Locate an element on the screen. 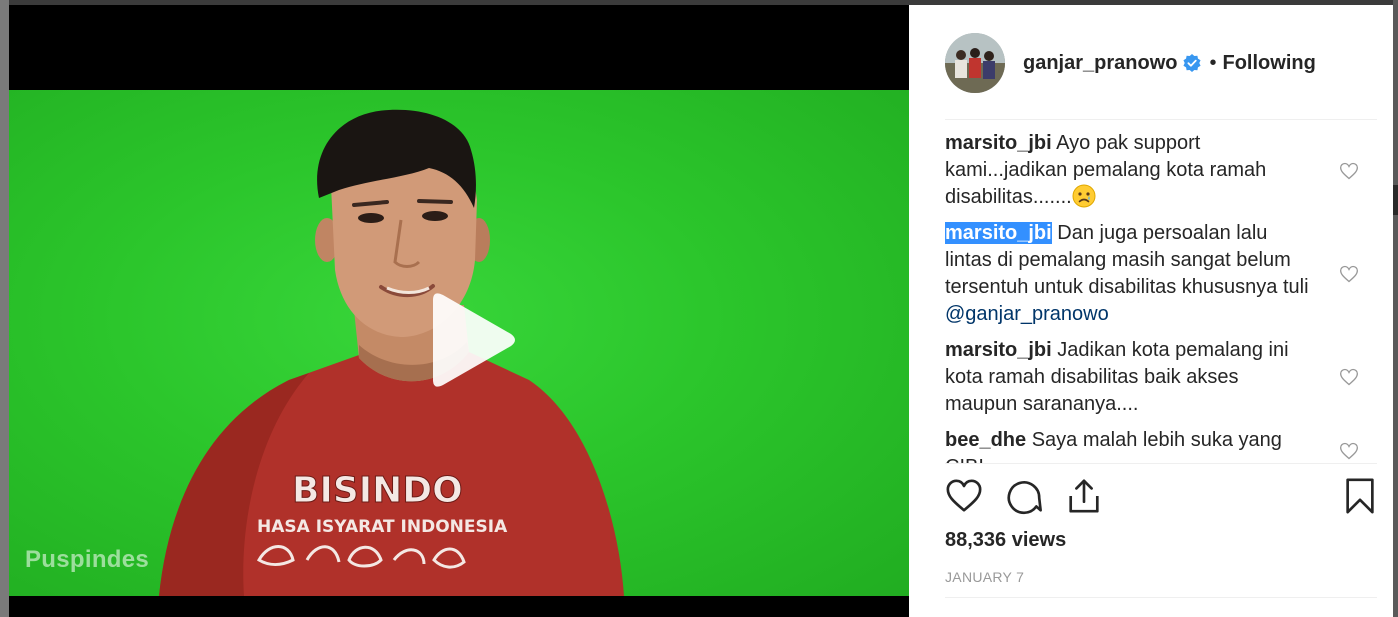 This screenshot has height=617, width=1398. header-divider is located at coordinates (1161, 119).